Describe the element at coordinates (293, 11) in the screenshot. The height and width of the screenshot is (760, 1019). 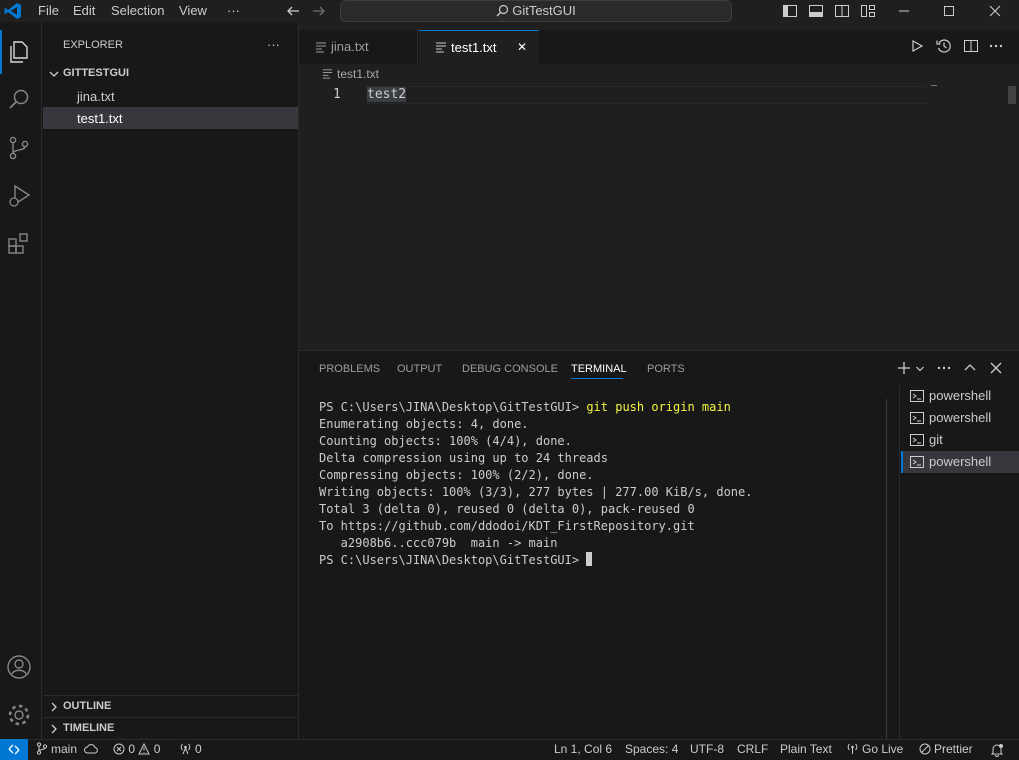
I see `back-arrow-icon` at that location.